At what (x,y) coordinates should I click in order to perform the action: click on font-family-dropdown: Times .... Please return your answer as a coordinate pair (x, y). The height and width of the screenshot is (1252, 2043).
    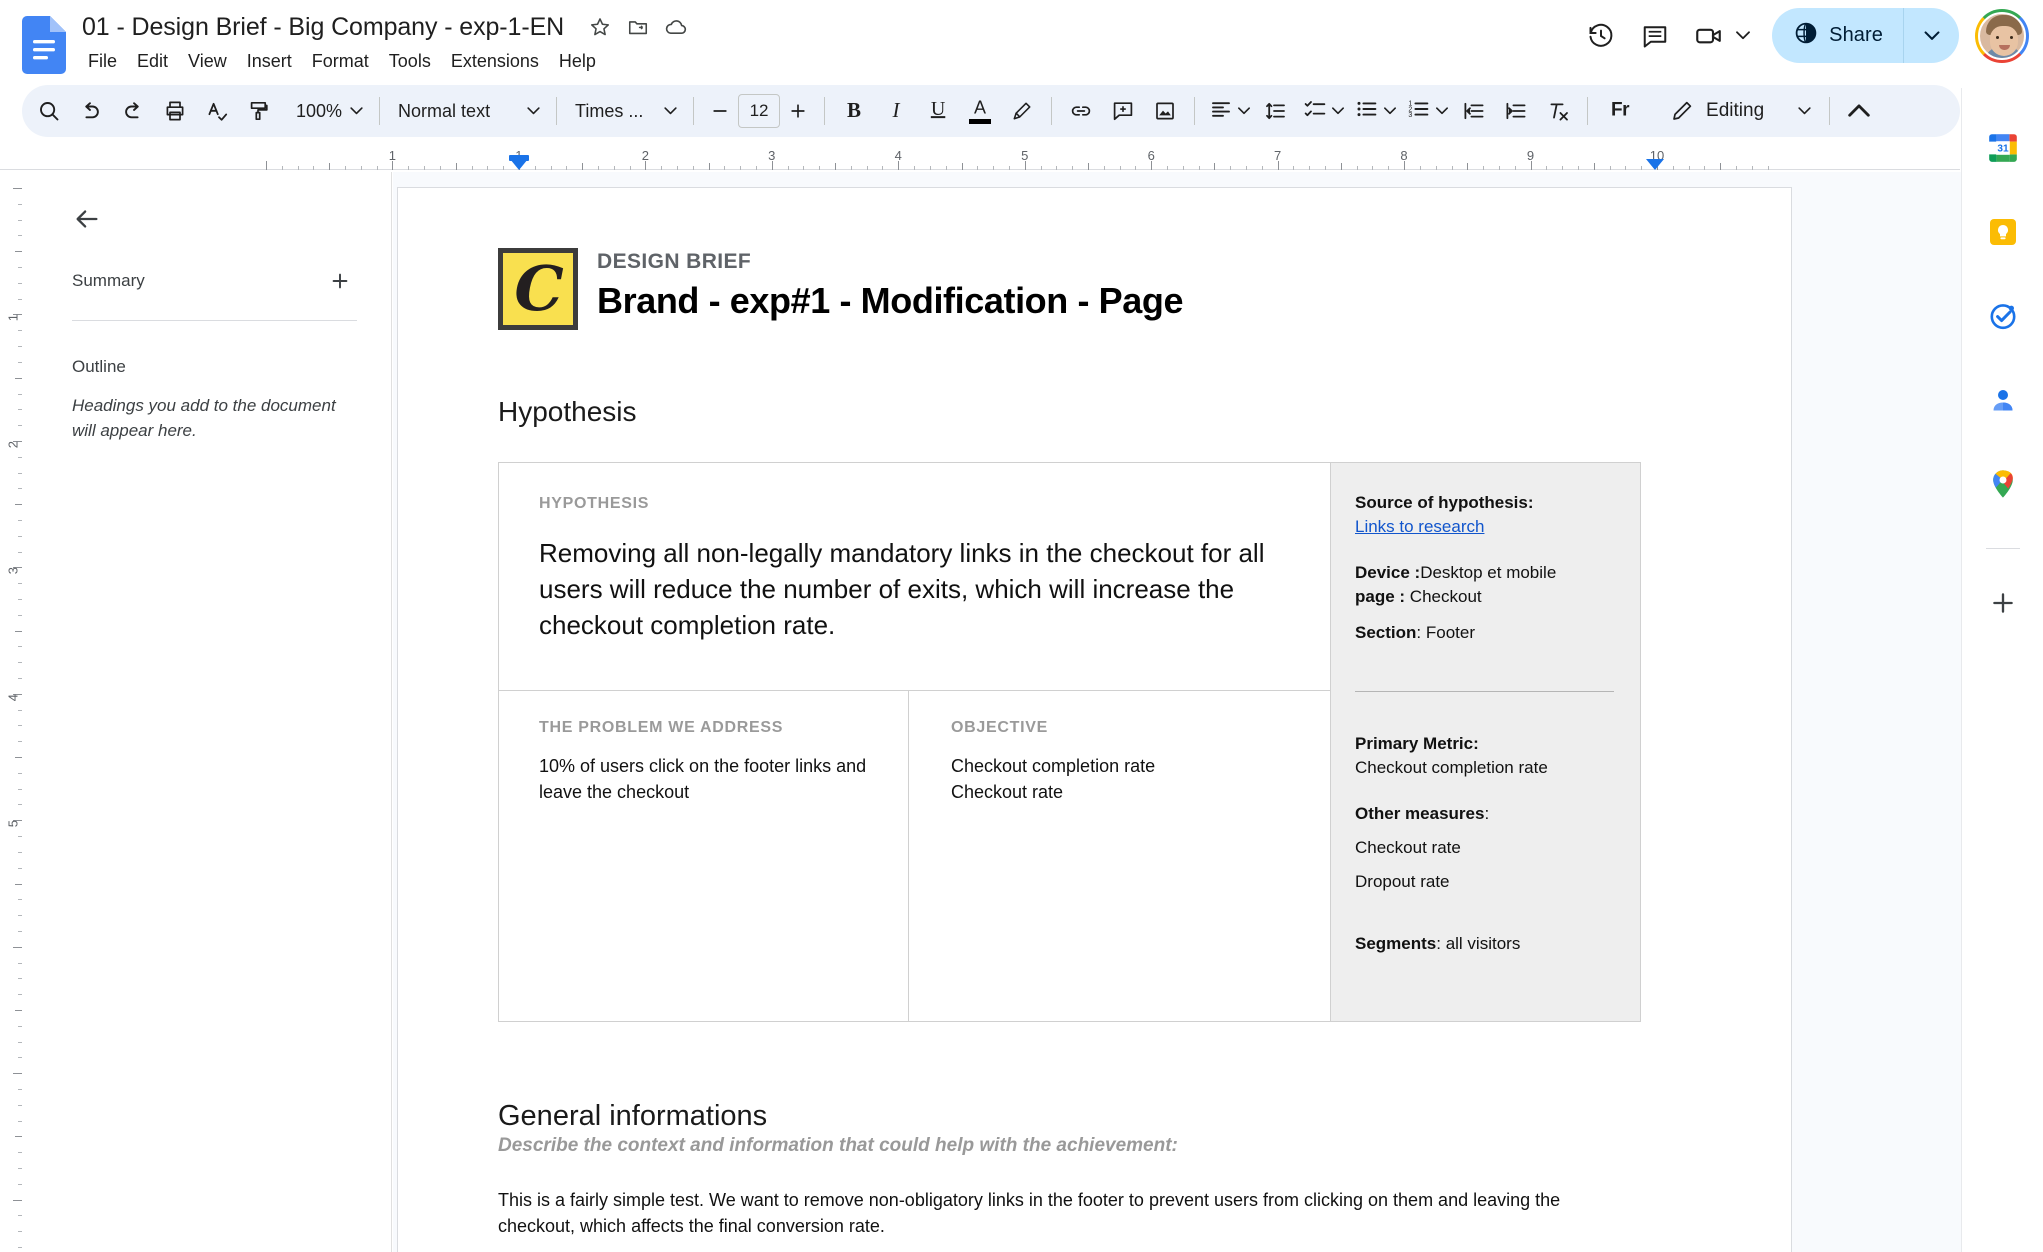
    Looking at the image, I should click on (625, 111).